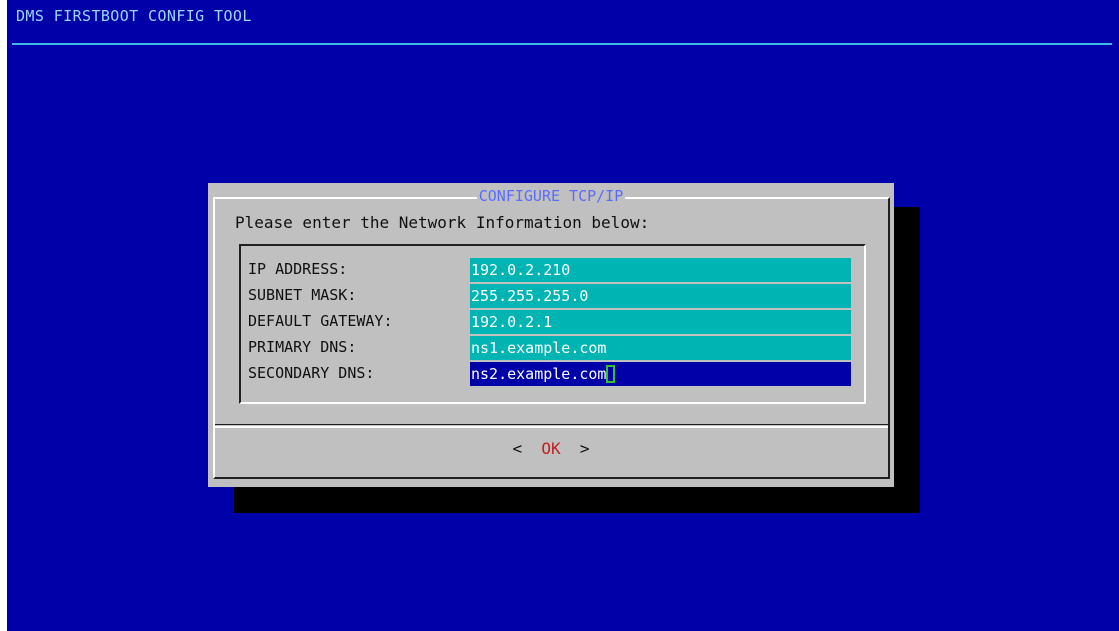  I want to click on ok-right-bracket: >, so click(584, 448).